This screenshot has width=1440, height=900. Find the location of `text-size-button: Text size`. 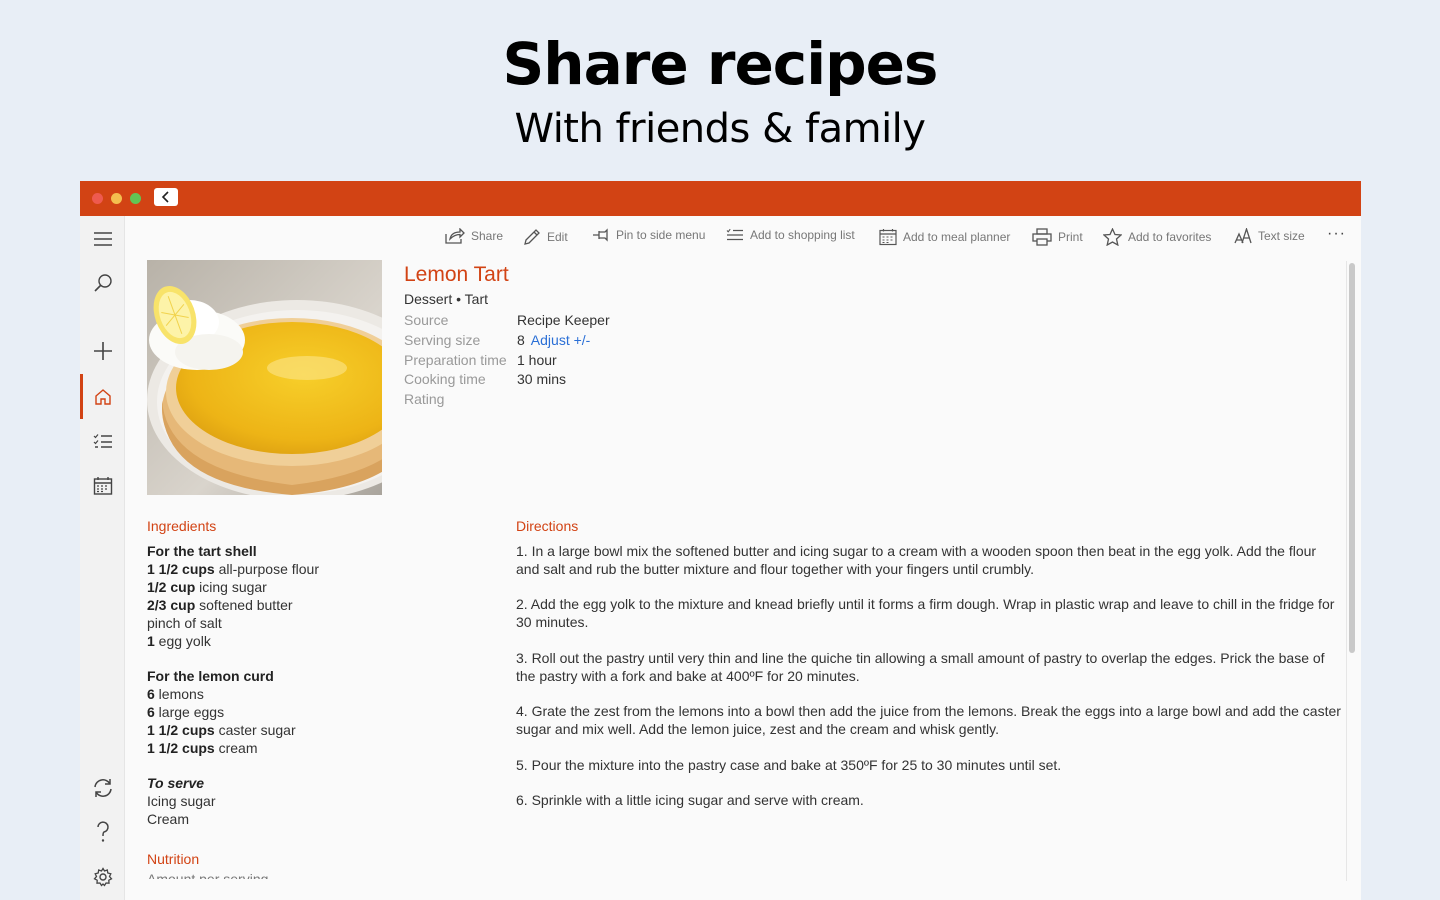

text-size-button: Text size is located at coordinates (1269, 236).